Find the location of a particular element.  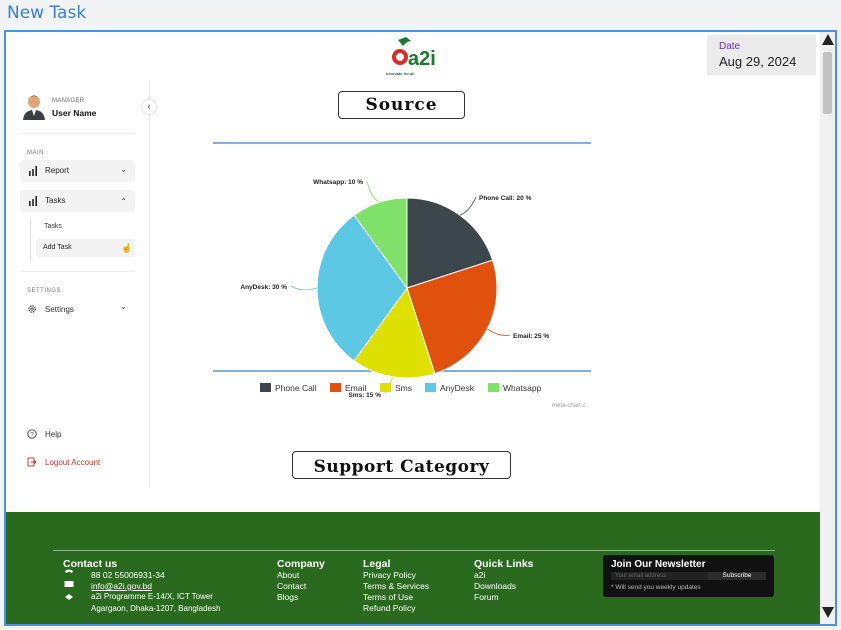

footer-link-terms-services: Terms & Services is located at coordinates (396, 586).